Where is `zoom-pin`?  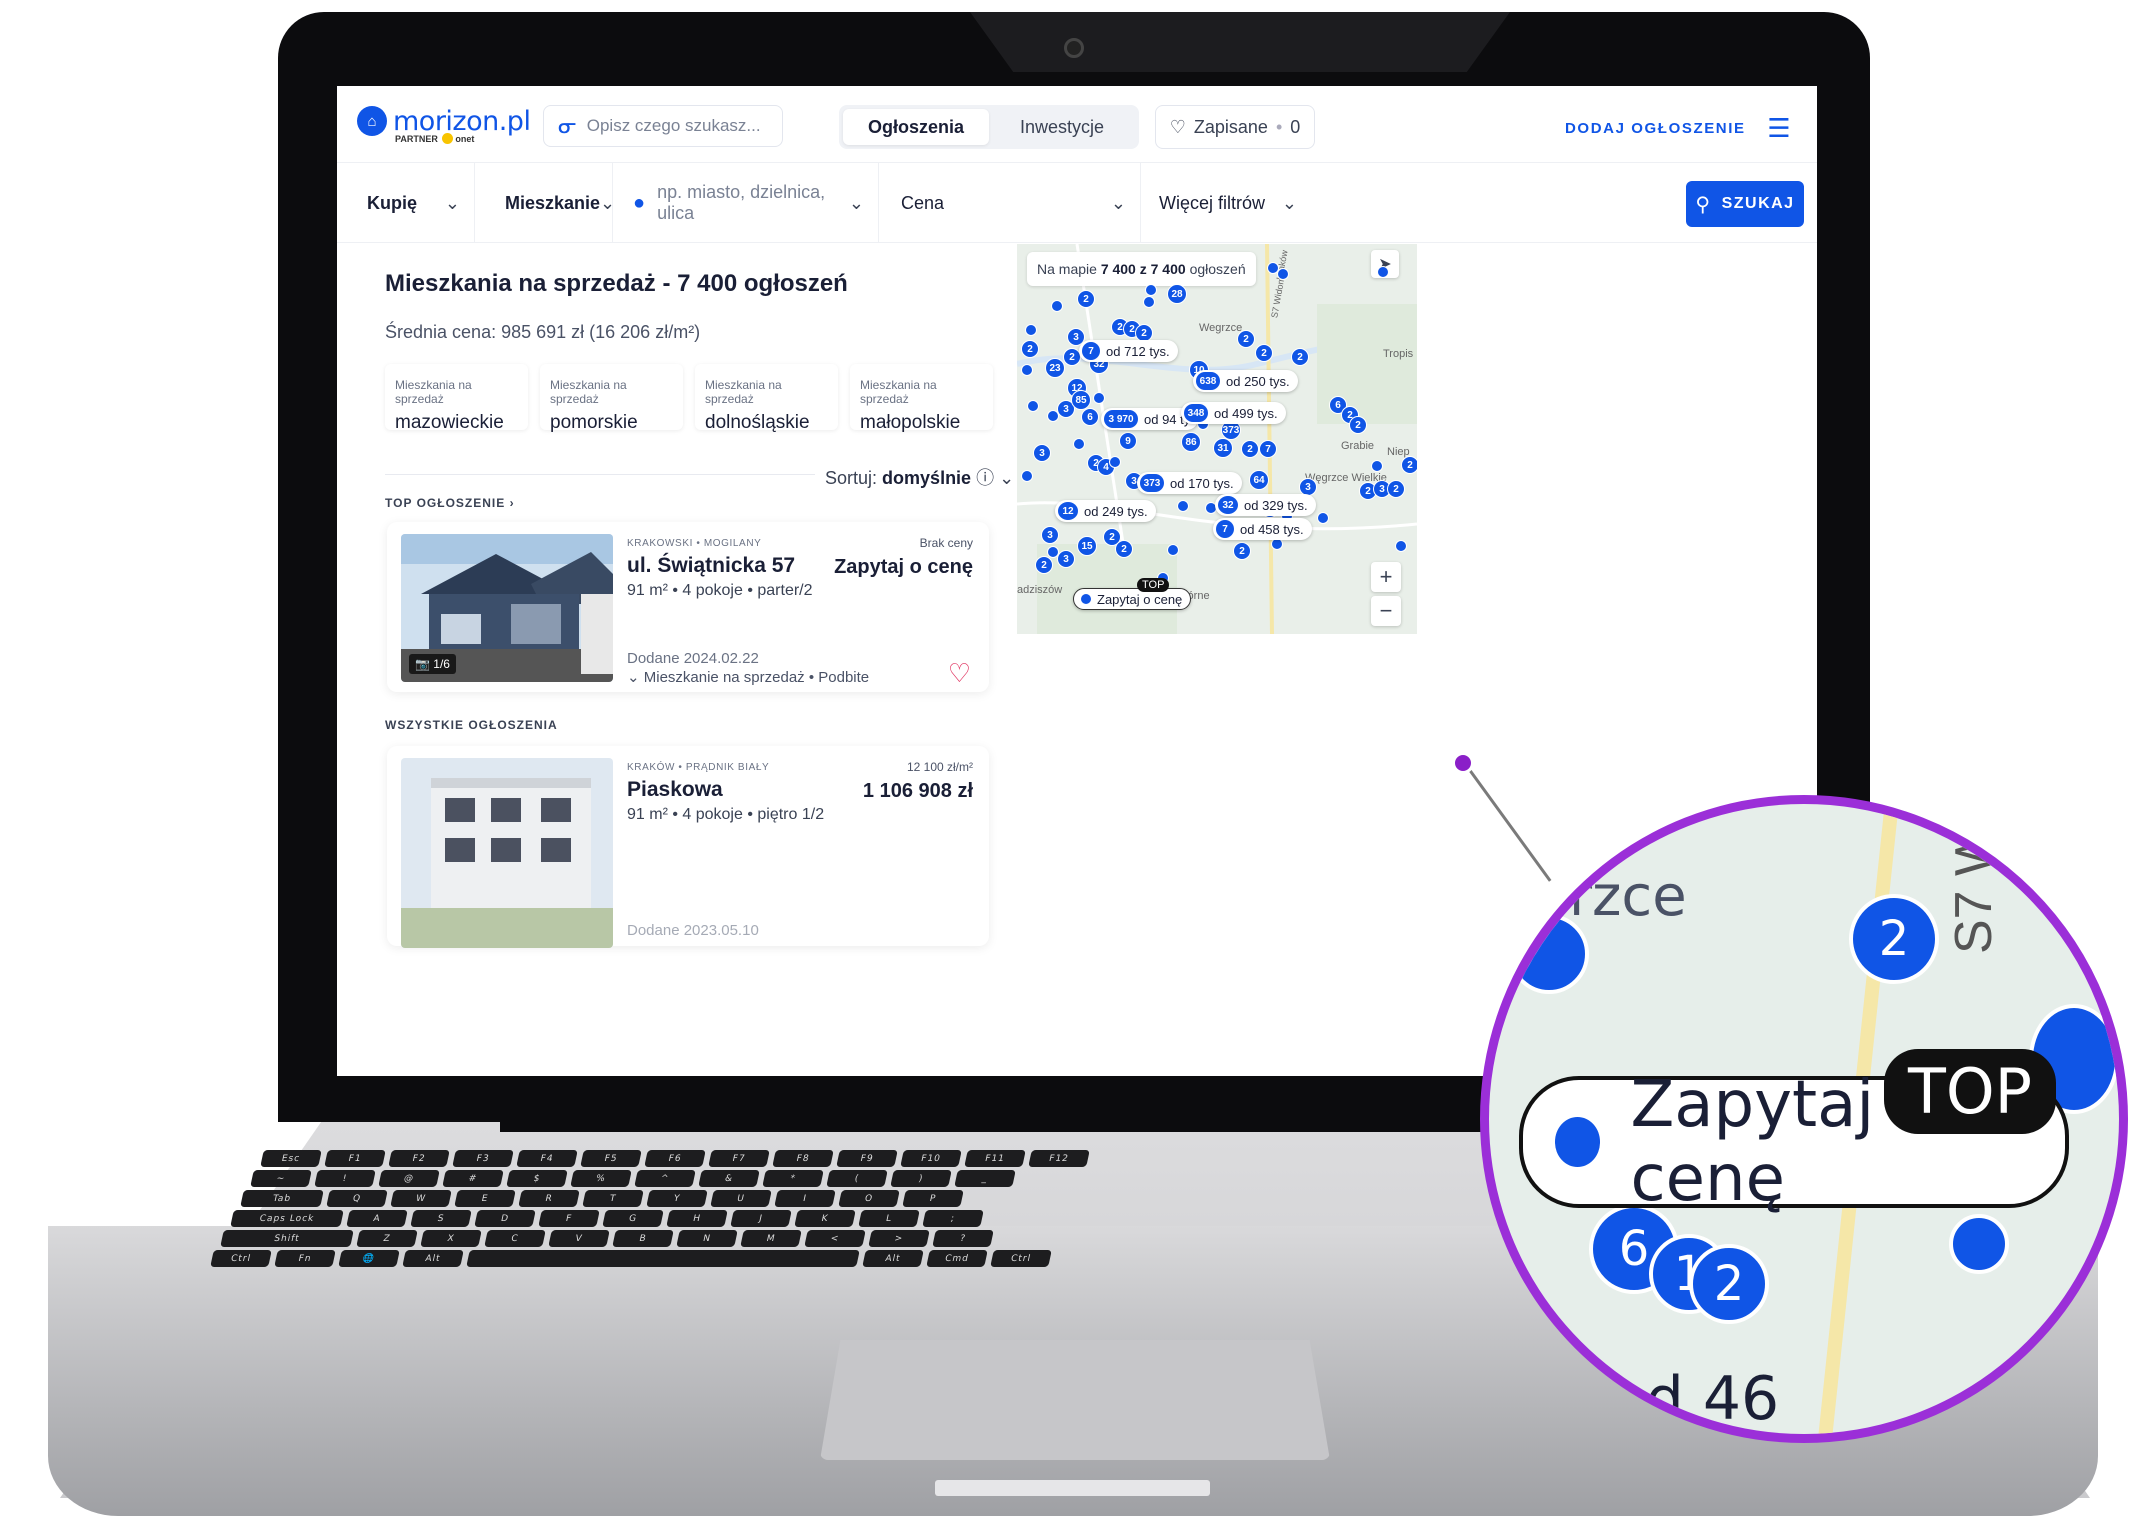 zoom-pin is located at coordinates (1549, 954).